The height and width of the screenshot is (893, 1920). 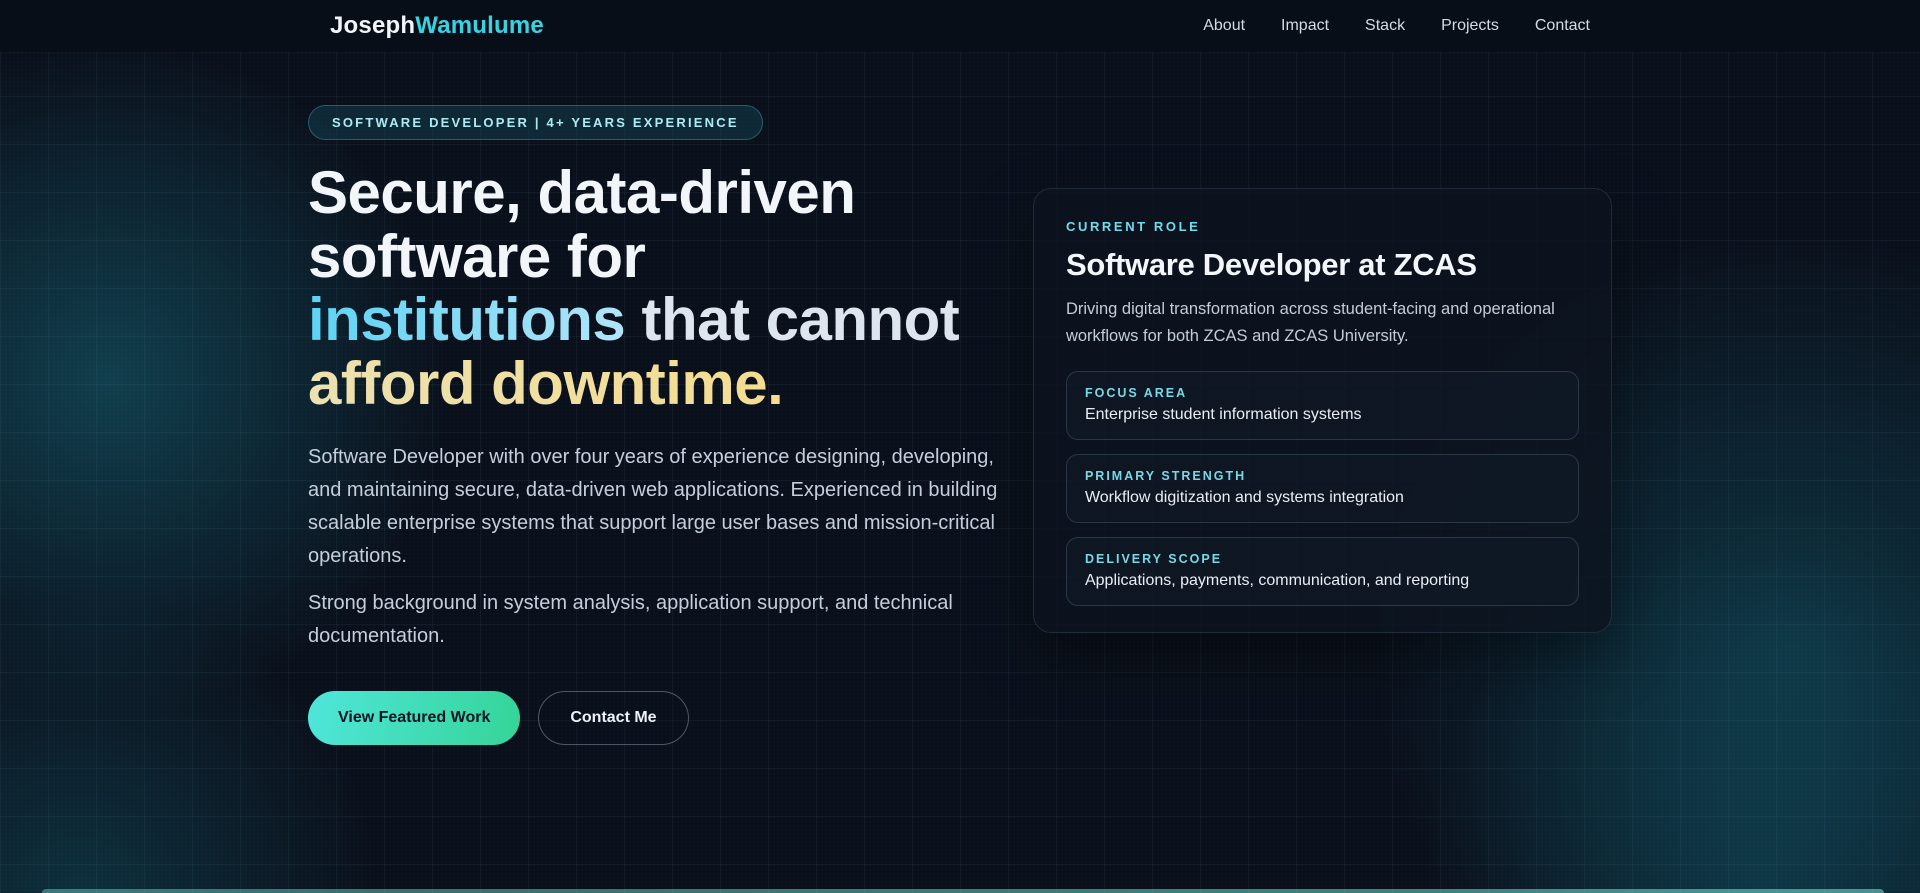 What do you see at coordinates (479, 25) in the screenshot?
I see `logo-last-name: Wamulume` at bounding box center [479, 25].